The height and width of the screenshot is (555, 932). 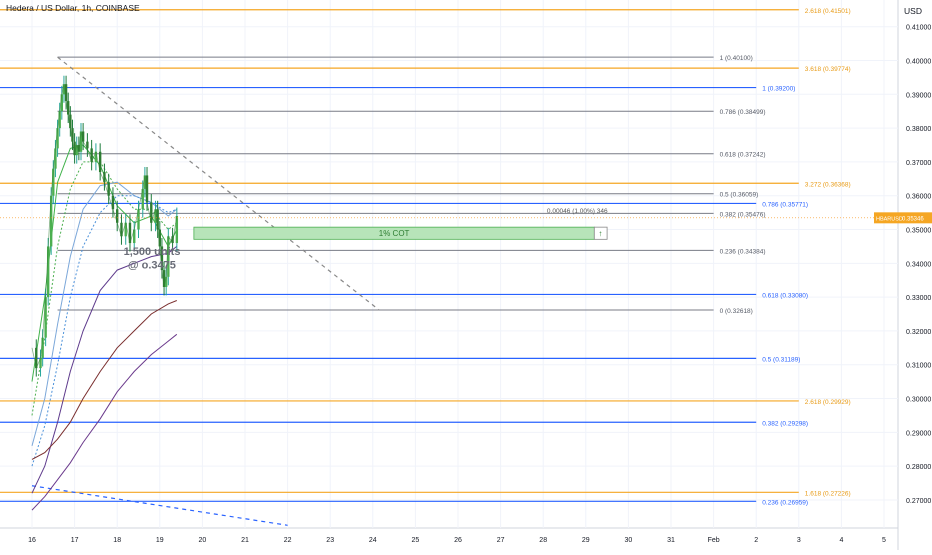 What do you see at coordinates (889, 219) in the screenshot?
I see `current-price-symbol: HBARUSD` at bounding box center [889, 219].